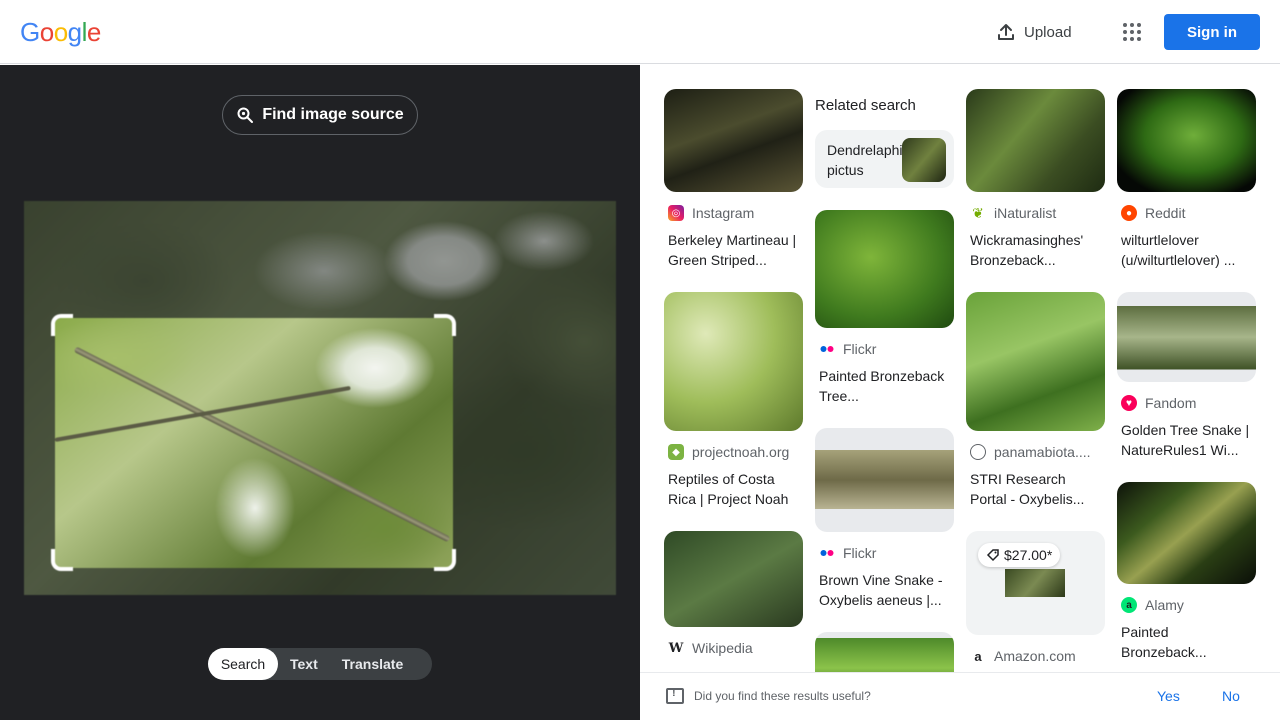 The width and height of the screenshot is (1280, 720). What do you see at coordinates (445, 325) in the screenshot?
I see `crop-handle-top-right` at bounding box center [445, 325].